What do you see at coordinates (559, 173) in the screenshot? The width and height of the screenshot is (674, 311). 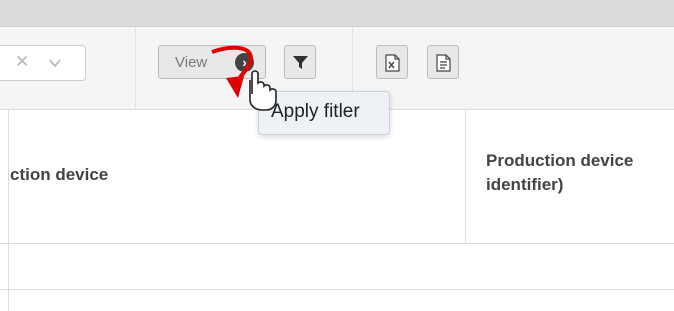 I see `column-header-production-device-identifier: Production device identifier)` at bounding box center [559, 173].